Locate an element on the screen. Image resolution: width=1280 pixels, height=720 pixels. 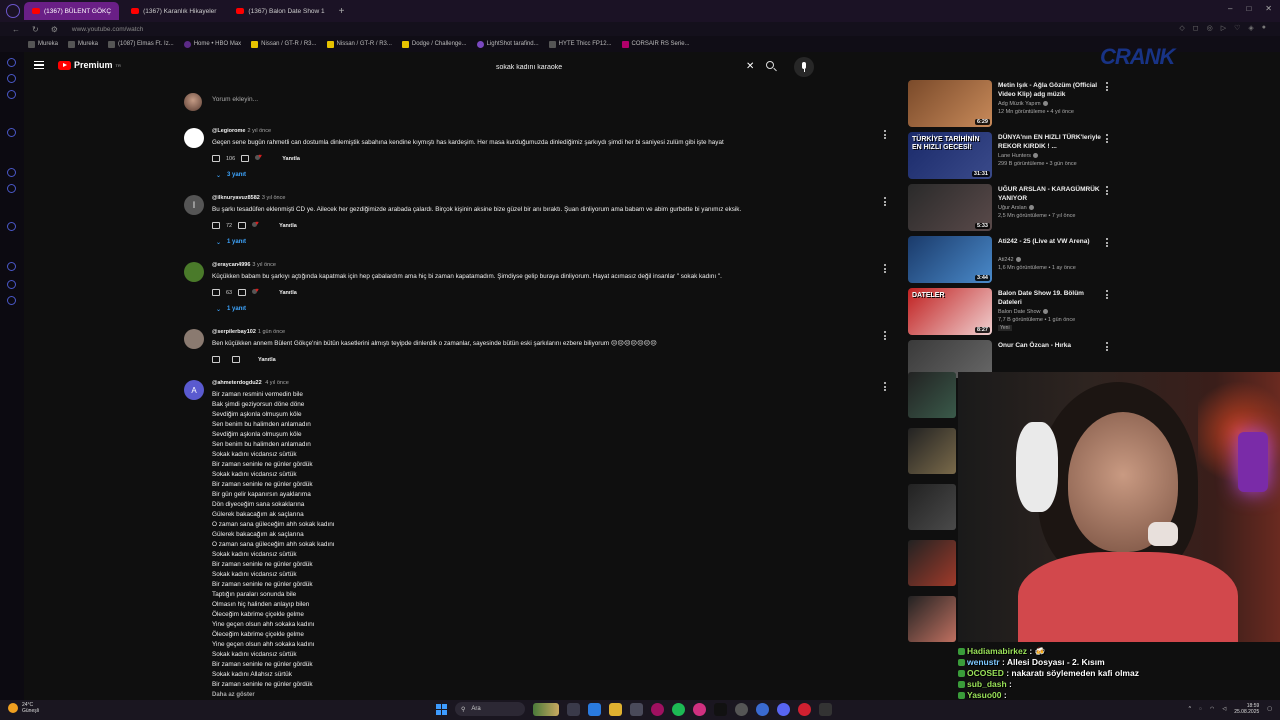
avatar is located at coordinates (194, 138).